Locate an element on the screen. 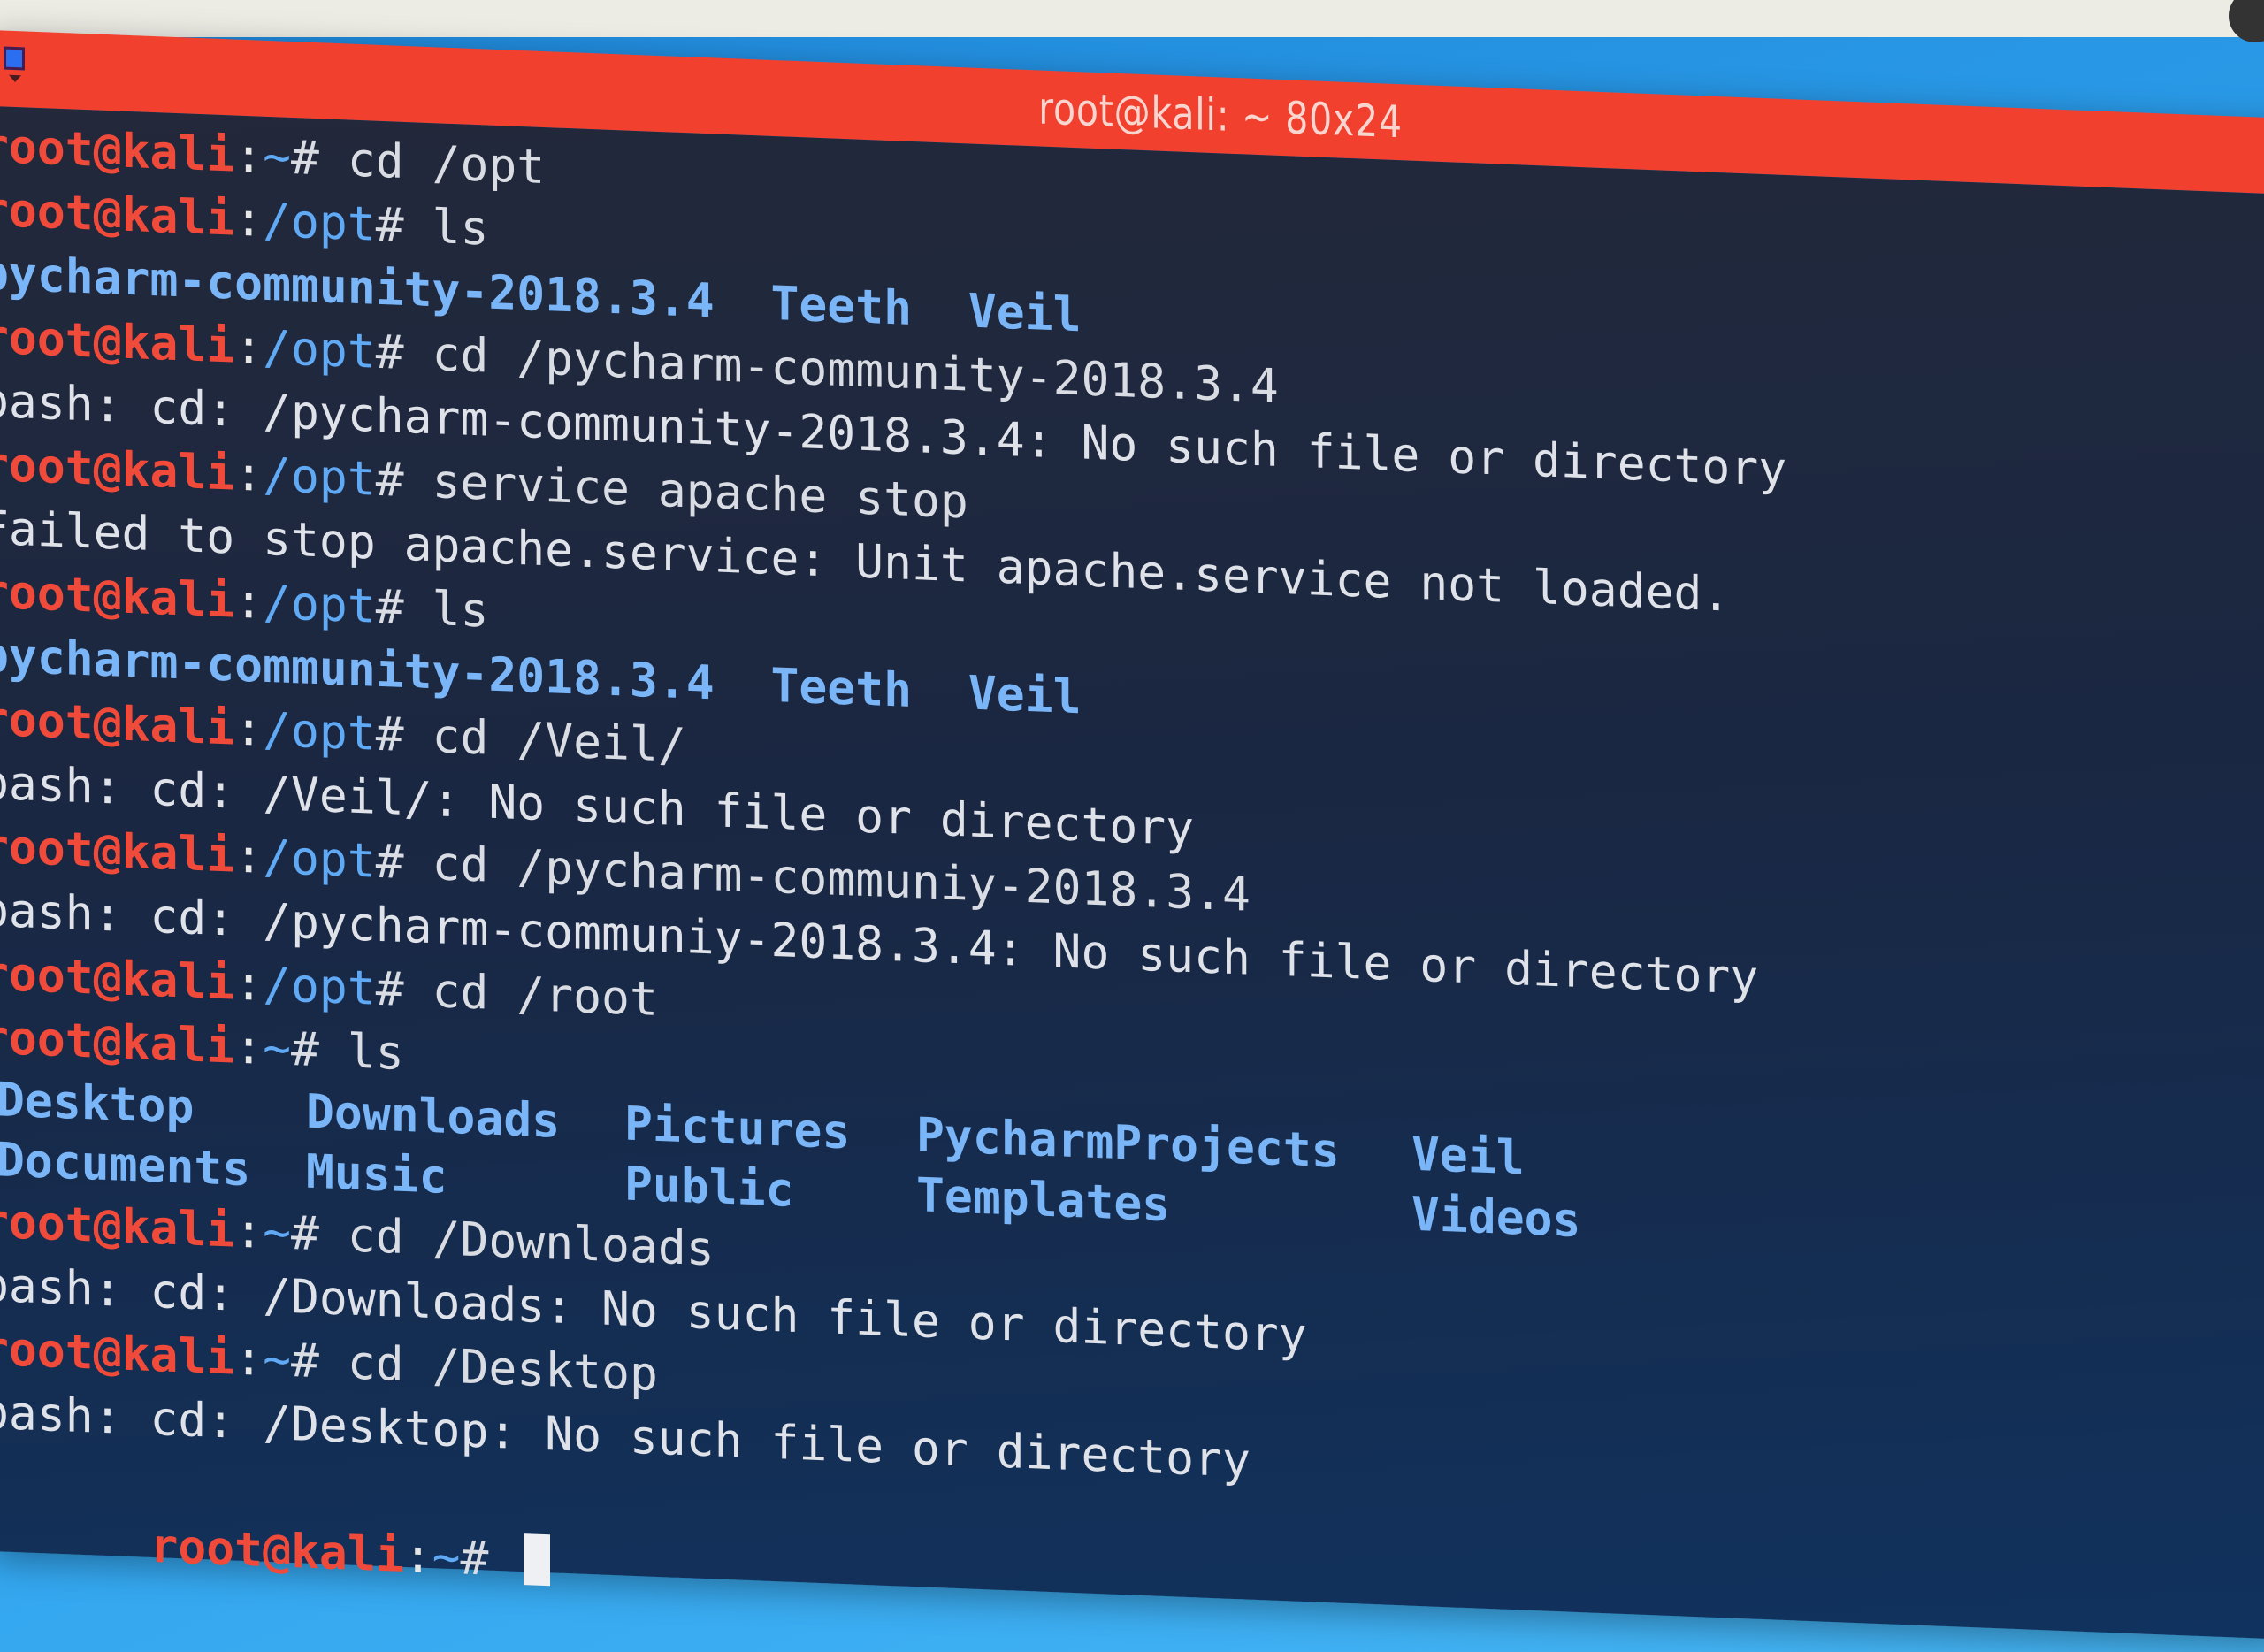 The image size is (2264, 1652). command-text: cd /Downloads is located at coordinates (531, 1242).